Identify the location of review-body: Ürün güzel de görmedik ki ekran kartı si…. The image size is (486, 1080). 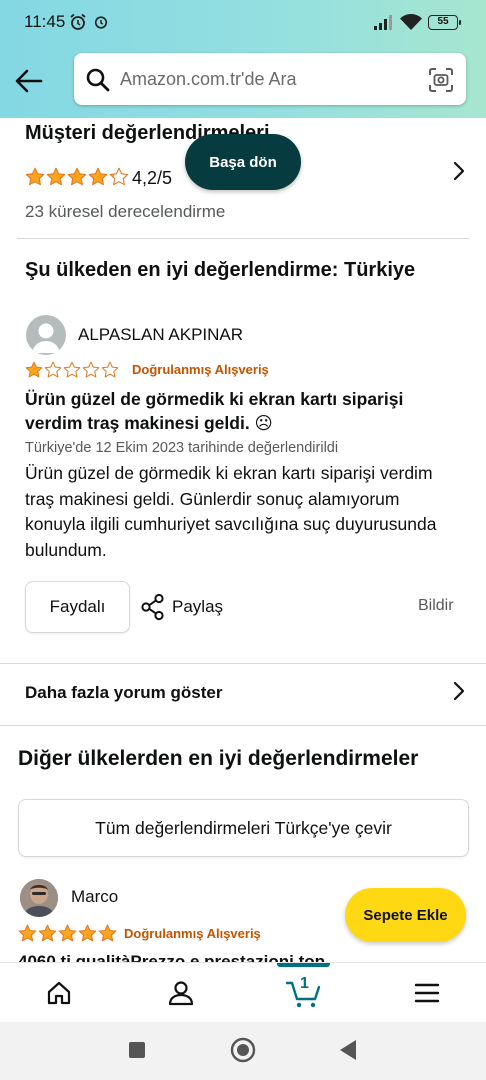
(231, 511).